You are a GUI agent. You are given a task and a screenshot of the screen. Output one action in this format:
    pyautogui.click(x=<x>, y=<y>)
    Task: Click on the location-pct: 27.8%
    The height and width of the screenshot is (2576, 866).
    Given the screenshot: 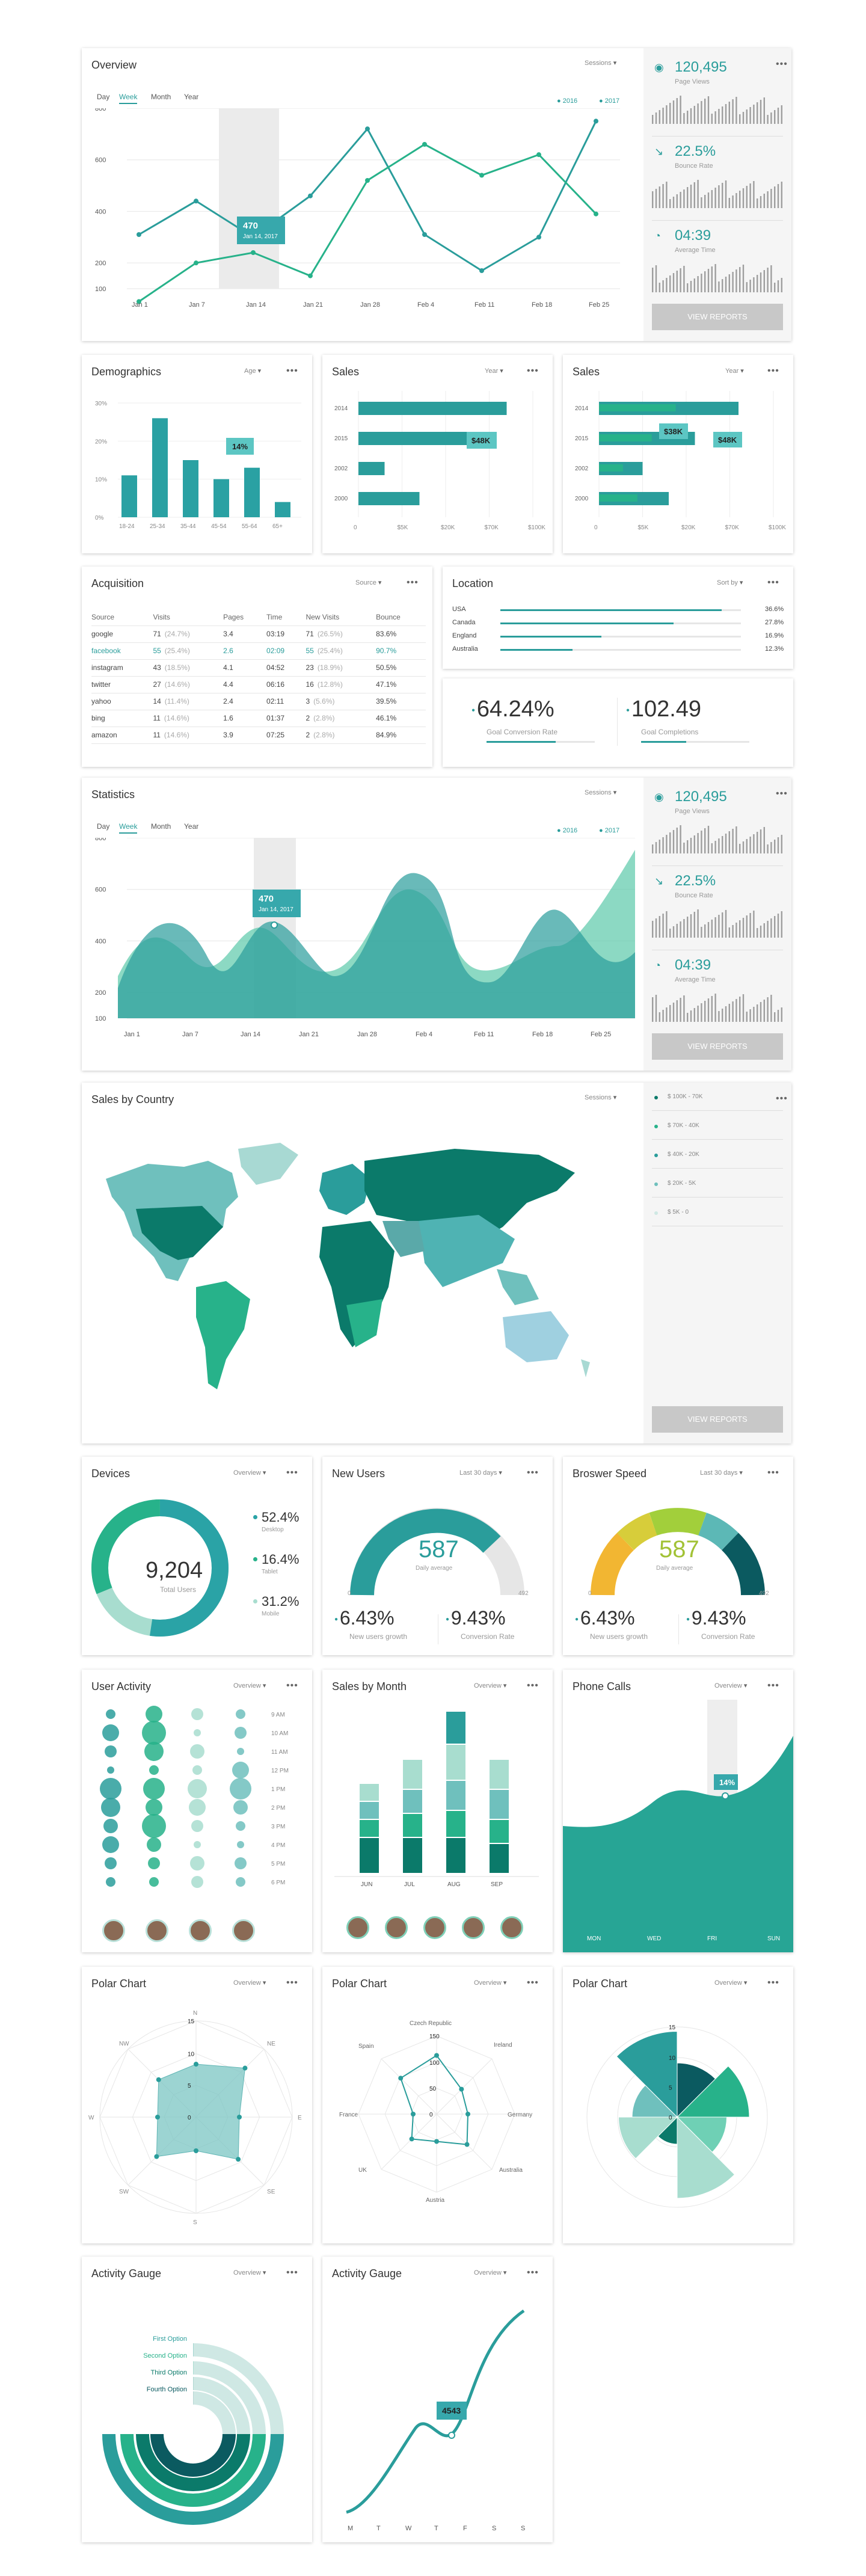 What is the action you would take?
    pyautogui.click(x=774, y=622)
    